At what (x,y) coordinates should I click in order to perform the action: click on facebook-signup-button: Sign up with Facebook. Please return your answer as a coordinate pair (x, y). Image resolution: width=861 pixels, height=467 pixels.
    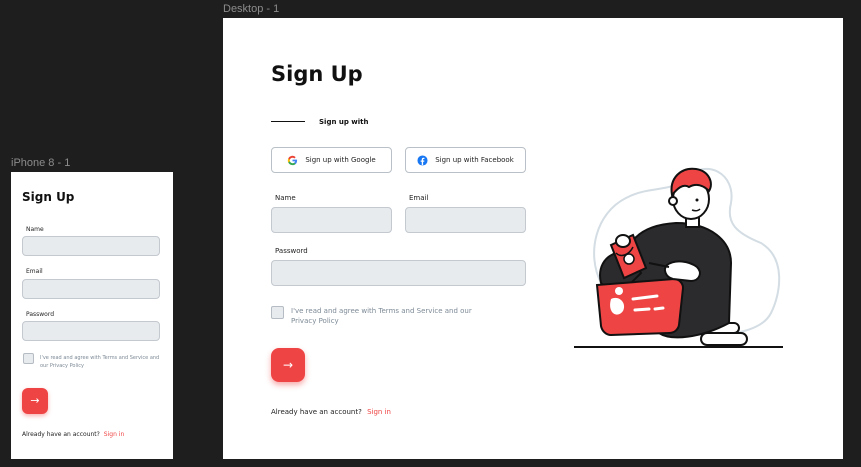
    Looking at the image, I should click on (465, 160).